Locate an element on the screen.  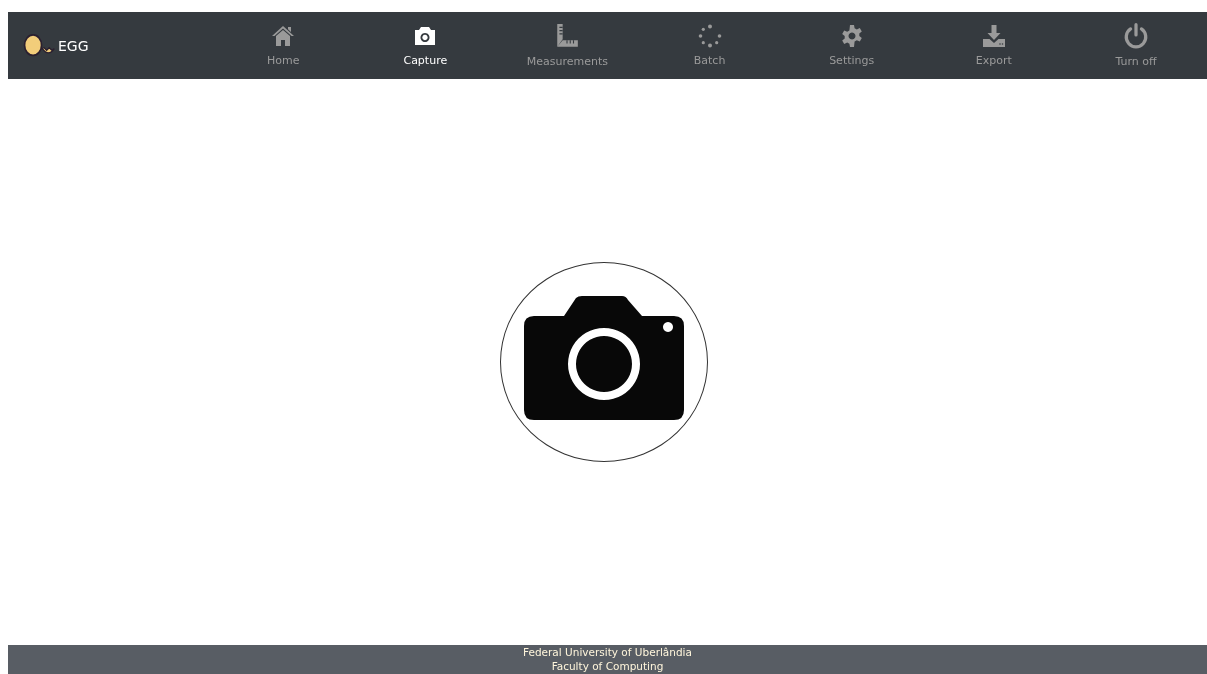
nav-tab: Capture is located at coordinates (425, 45).